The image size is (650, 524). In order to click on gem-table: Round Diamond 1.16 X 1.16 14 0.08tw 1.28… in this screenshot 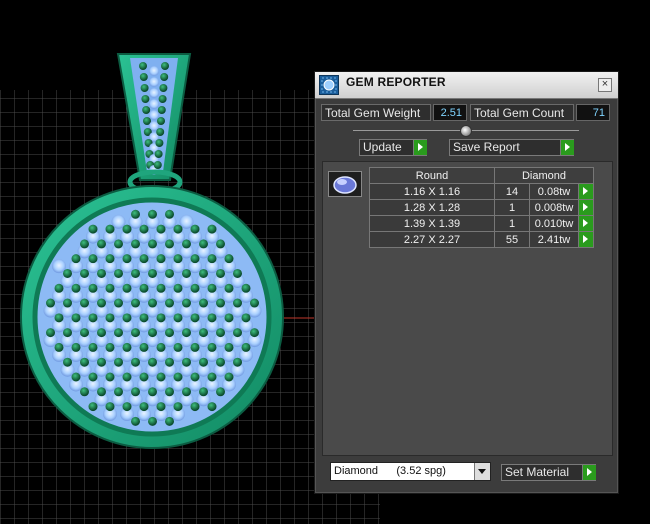, I will do `click(481, 207)`.